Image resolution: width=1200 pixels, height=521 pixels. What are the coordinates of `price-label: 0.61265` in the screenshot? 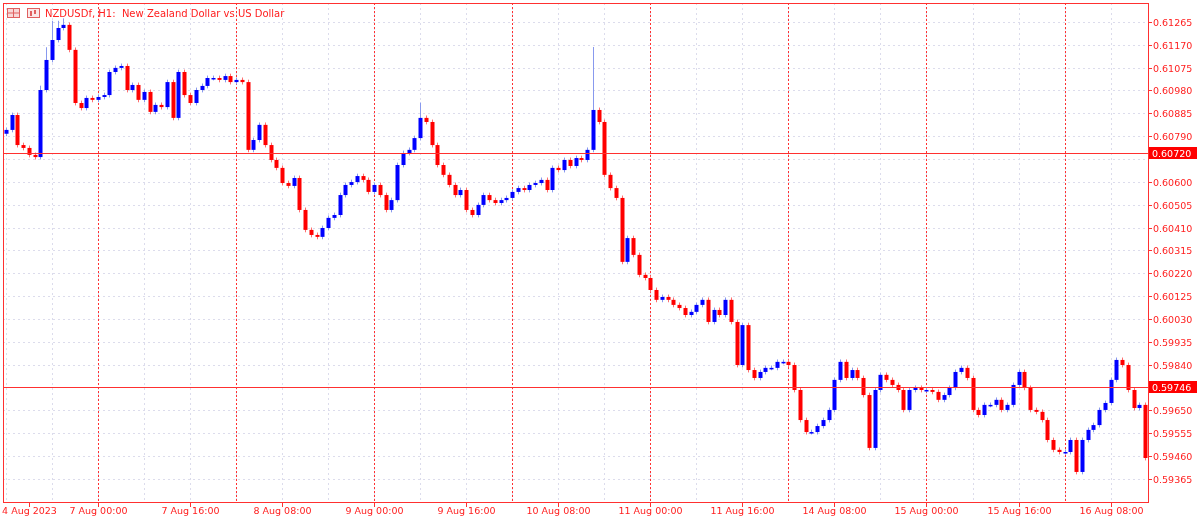 It's located at (1173, 22).